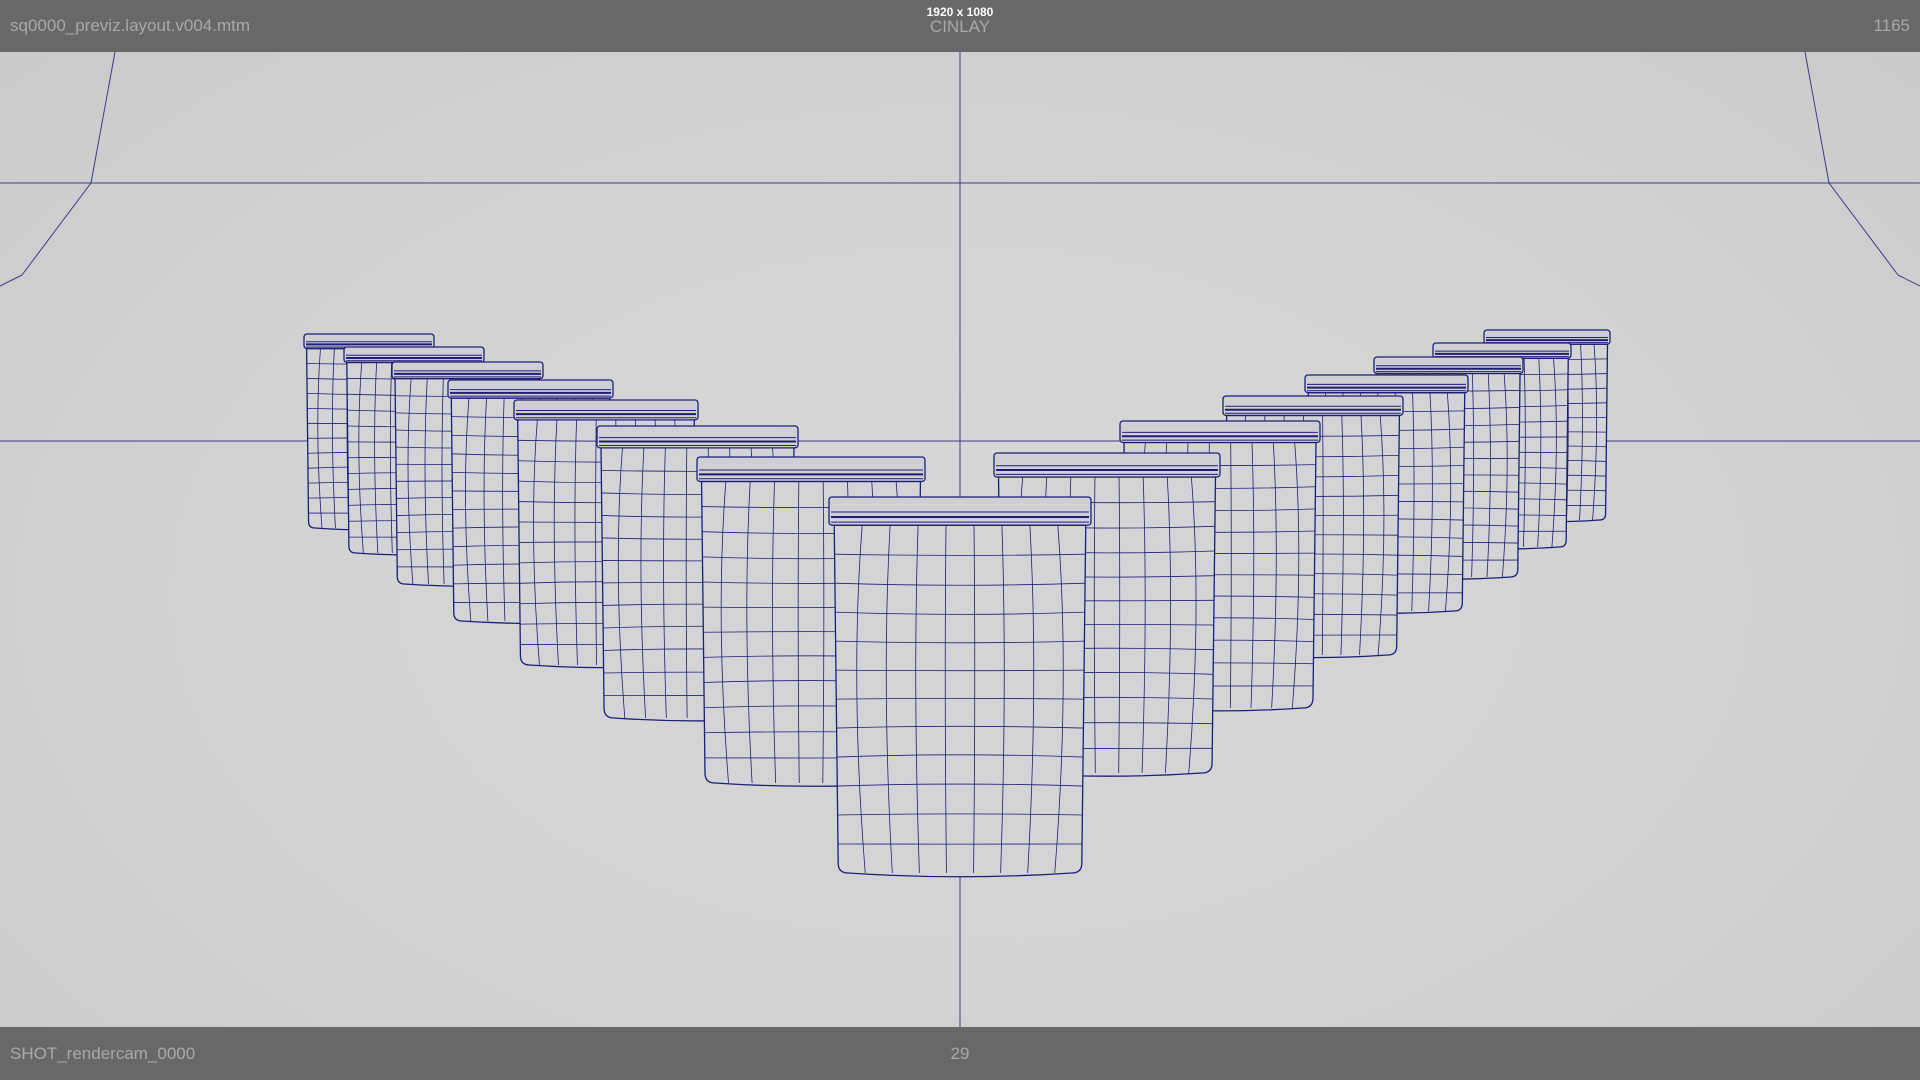 Image resolution: width=1920 pixels, height=1080 pixels. Describe the element at coordinates (1891, 25) in the screenshot. I see `frame-count: 1165` at that location.